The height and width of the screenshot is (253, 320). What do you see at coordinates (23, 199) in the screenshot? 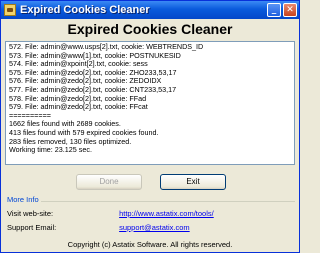
I see `more-info-label: More Info` at bounding box center [23, 199].